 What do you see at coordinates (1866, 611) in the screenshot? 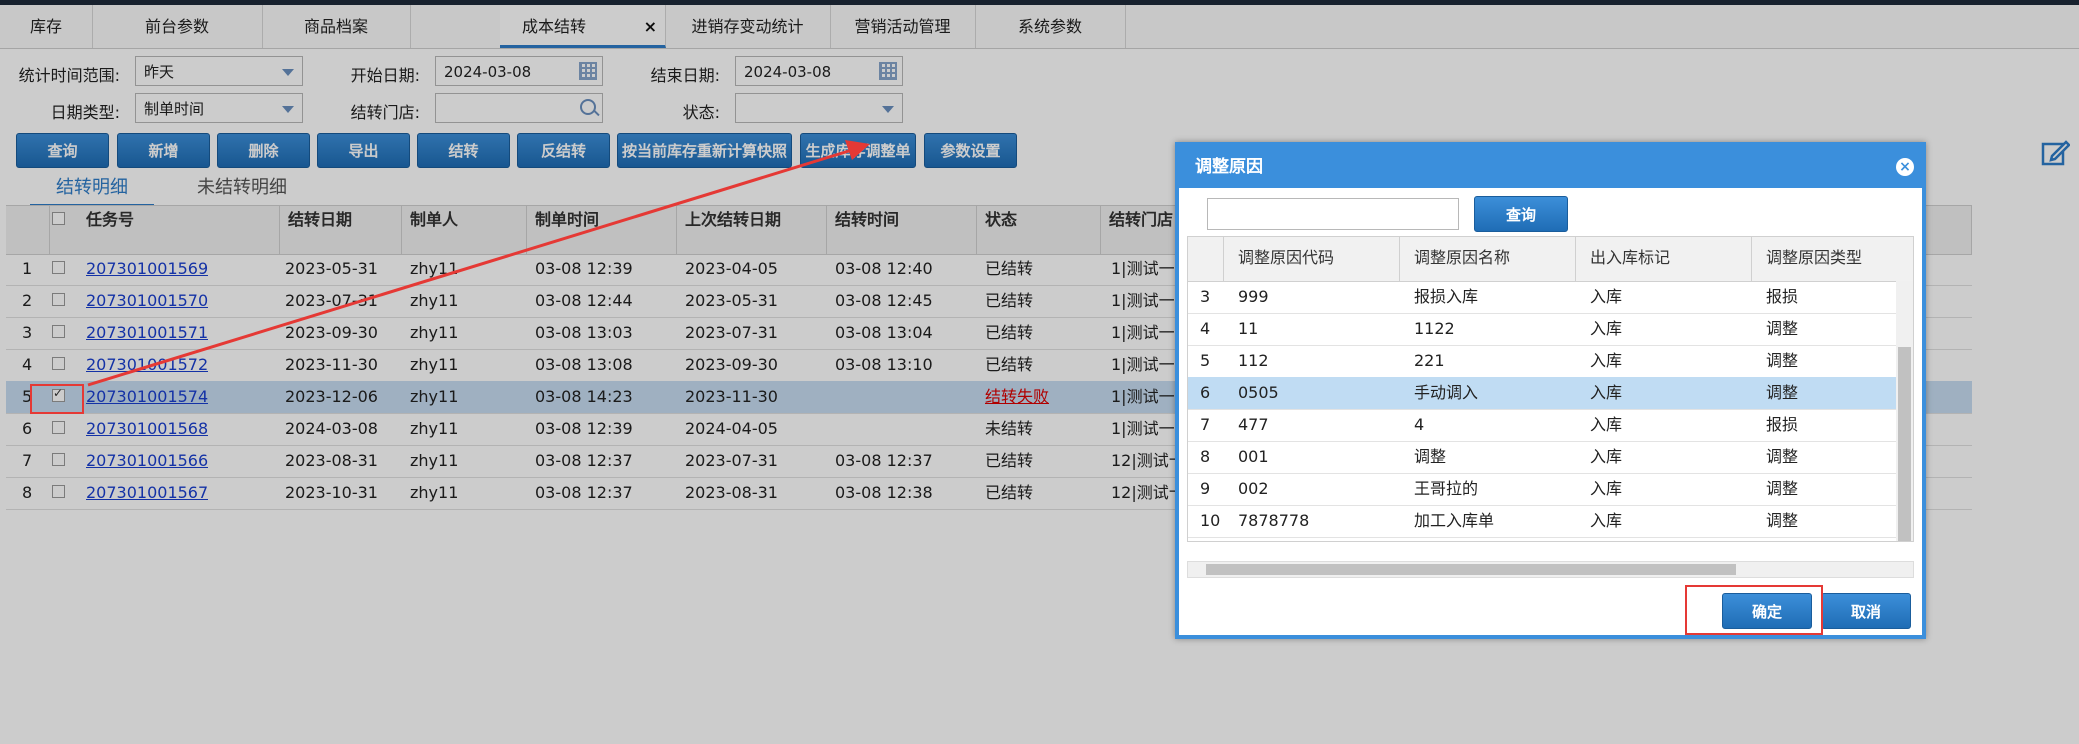
I see `cancel-button: 取消` at bounding box center [1866, 611].